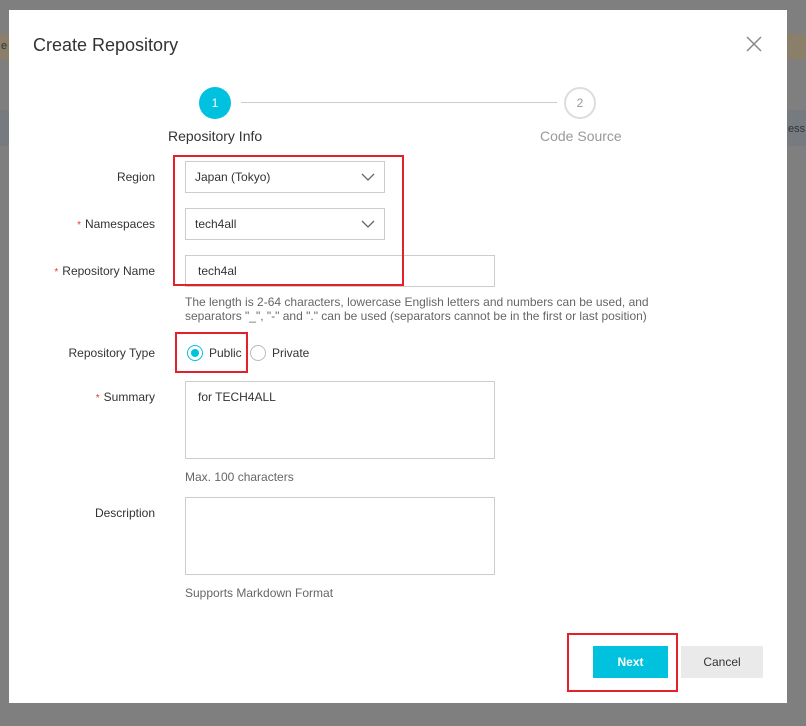 The height and width of the screenshot is (726, 806). I want to click on step-1-label: Repository Info, so click(215, 136).